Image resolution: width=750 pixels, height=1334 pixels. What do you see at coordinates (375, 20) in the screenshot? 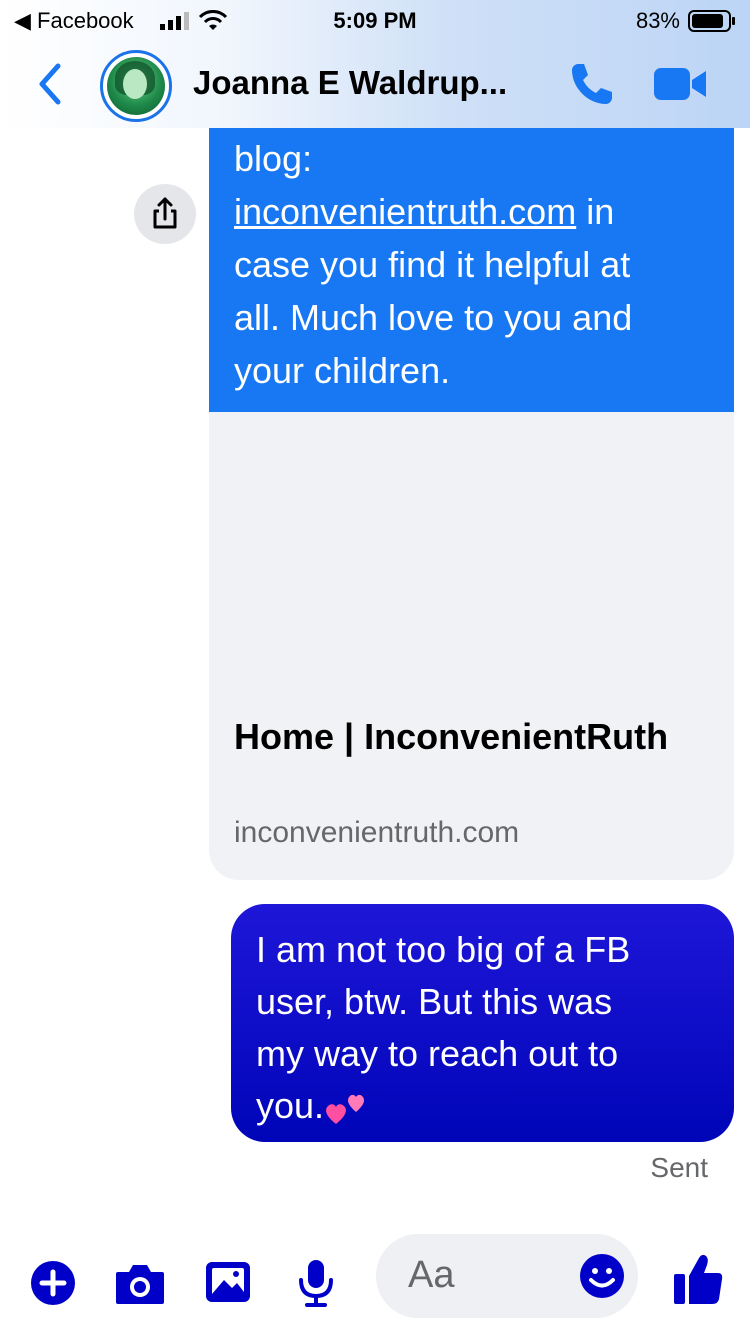
I see `status-bar: ◀ Facebook 5:09 PM 83%` at bounding box center [375, 20].